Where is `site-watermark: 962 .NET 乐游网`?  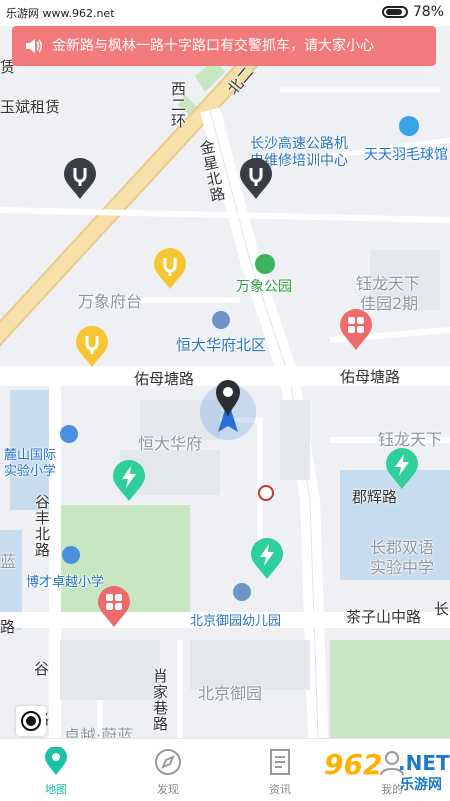
site-watermark: 962 .NET 乐游网 is located at coordinates (384, 772).